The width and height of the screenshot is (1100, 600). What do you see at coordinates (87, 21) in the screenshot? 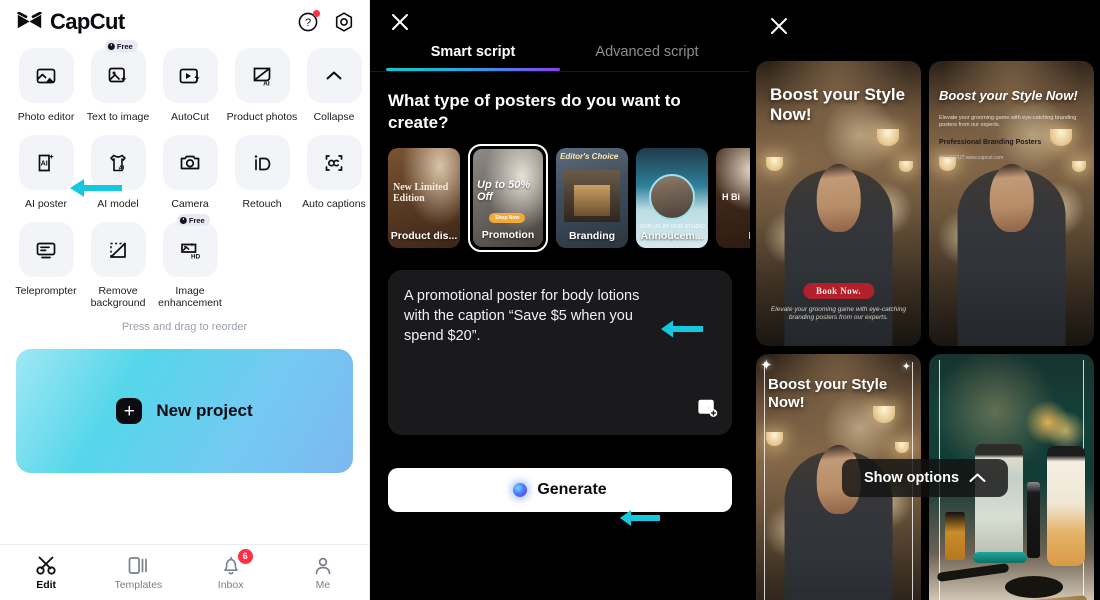
I see `brand-name: CapCut` at bounding box center [87, 21].